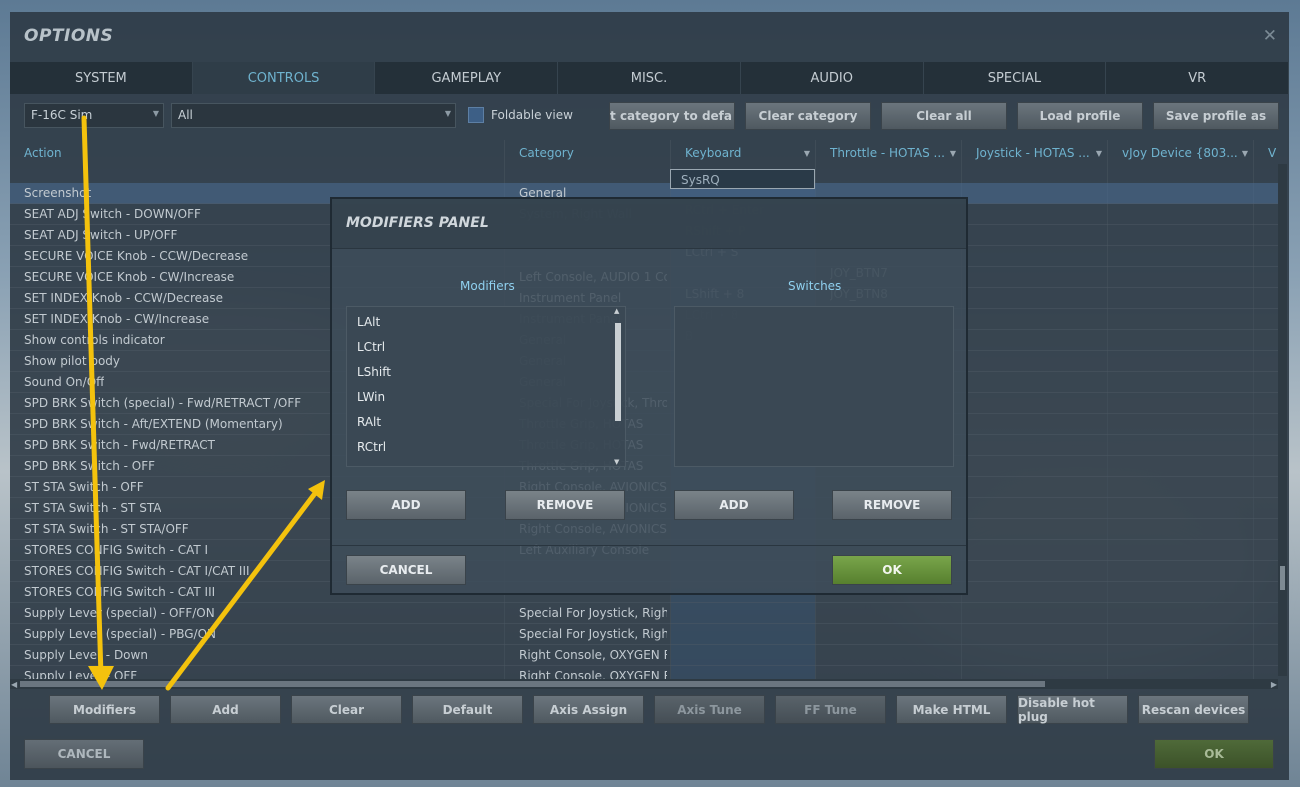 This screenshot has width=1300, height=787. Describe the element at coordinates (593, 655) in the screenshot. I see `category-cell: Right Console, OXYGEN RI` at that location.